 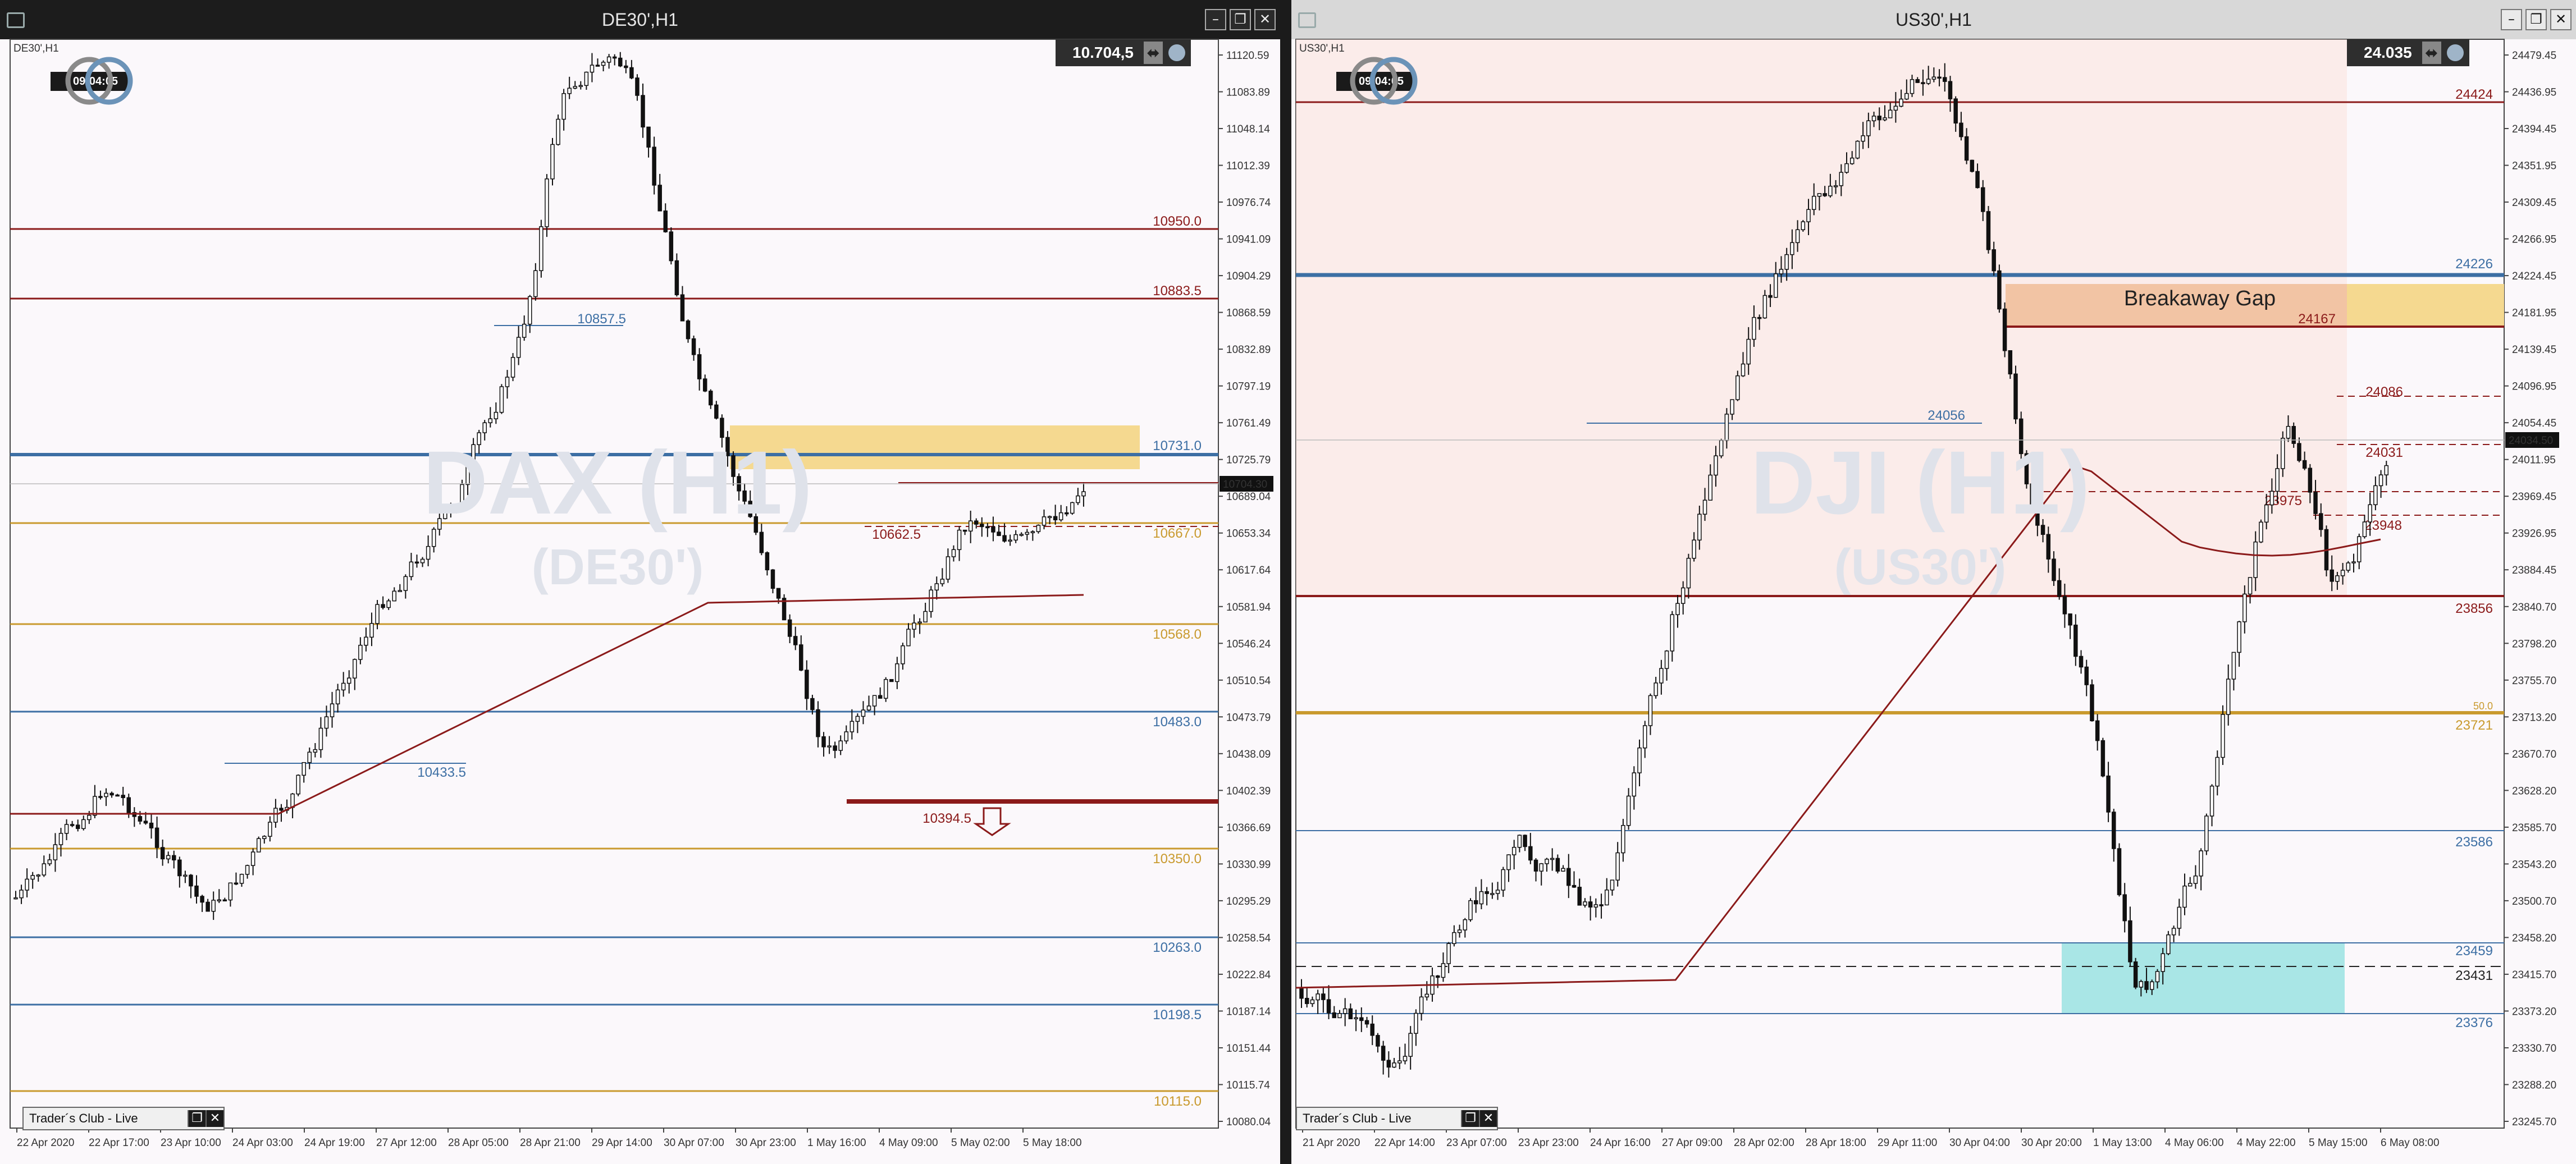 What do you see at coordinates (1331, 1143) in the screenshot?
I see `time-axis-label: 21 Apr 2020` at bounding box center [1331, 1143].